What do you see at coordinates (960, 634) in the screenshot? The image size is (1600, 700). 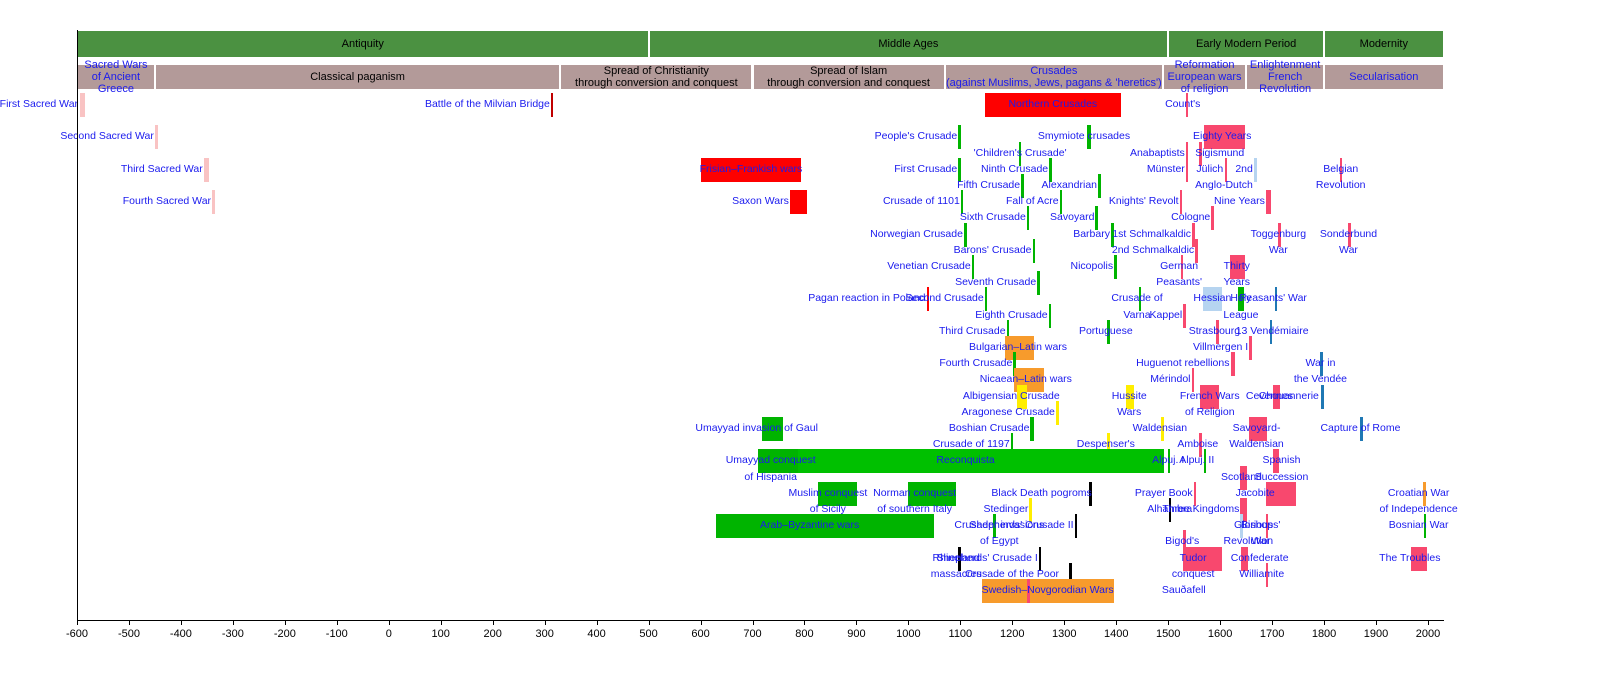 I see `axis-tick-label: 1100` at bounding box center [960, 634].